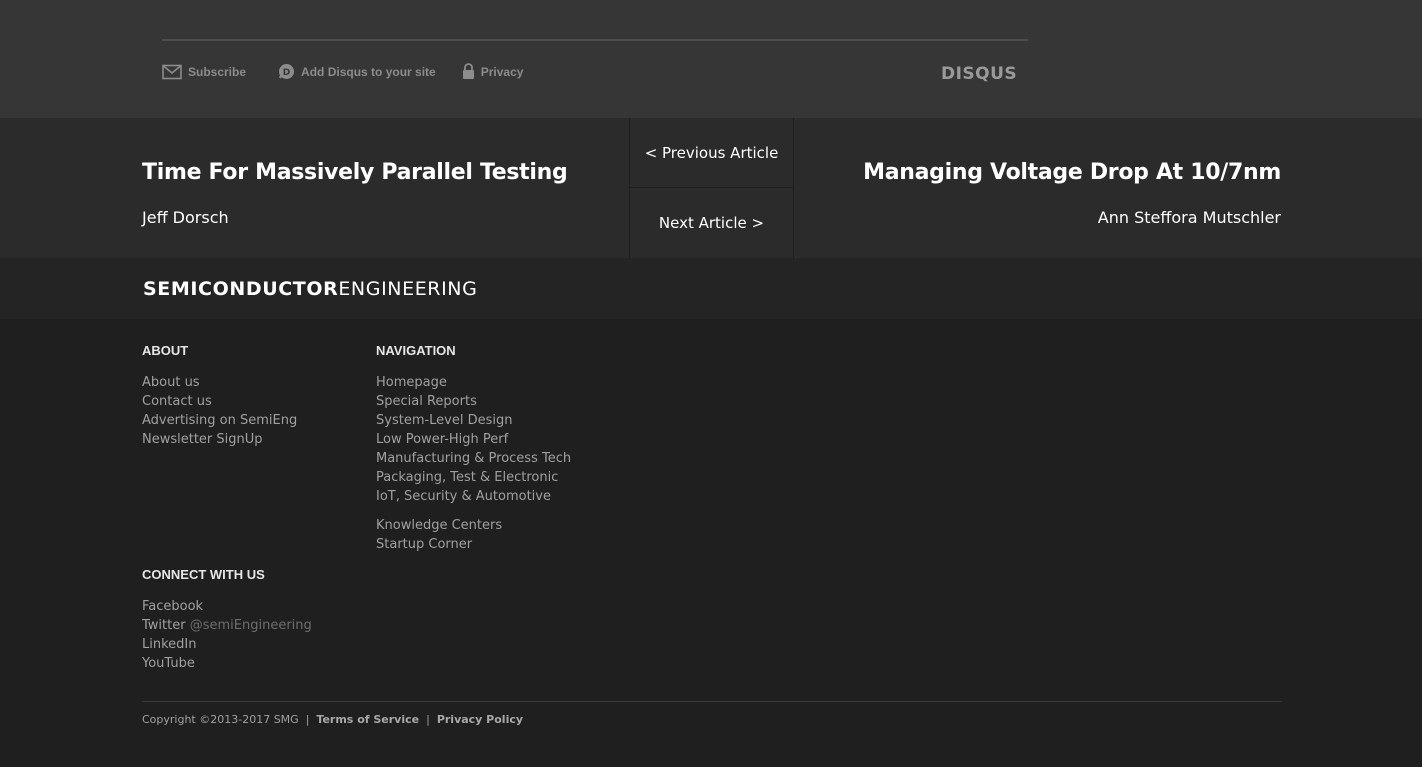 The height and width of the screenshot is (767, 1422). Describe the element at coordinates (382, 218) in the screenshot. I see `previous-article-author: Jeff Dorsch` at that location.